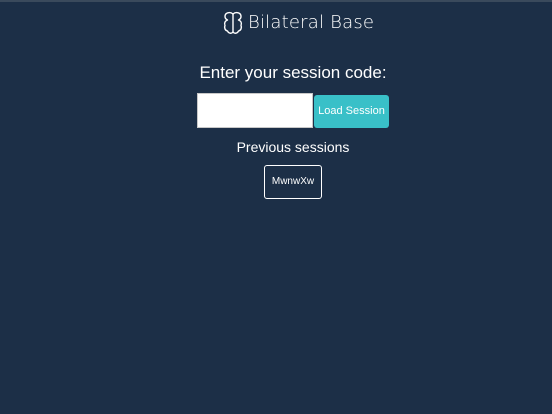 The width and height of the screenshot is (552, 414). Describe the element at coordinates (233, 22) in the screenshot. I see `bilateral-brain-logo-icon` at that location.